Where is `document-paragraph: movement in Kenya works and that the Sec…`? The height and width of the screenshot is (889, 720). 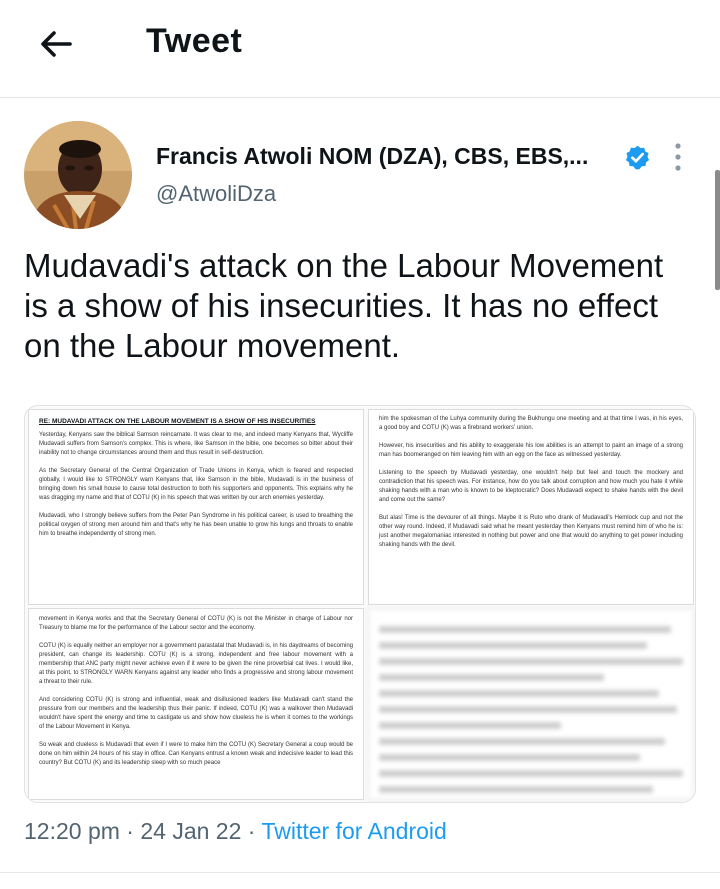
document-paragraph: movement in Kenya works and that the Sec… is located at coordinates (196, 623).